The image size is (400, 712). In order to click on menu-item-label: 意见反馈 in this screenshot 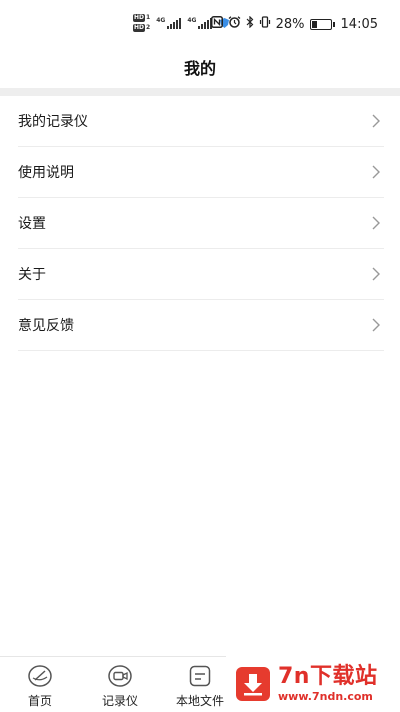, I will do `click(46, 326)`.